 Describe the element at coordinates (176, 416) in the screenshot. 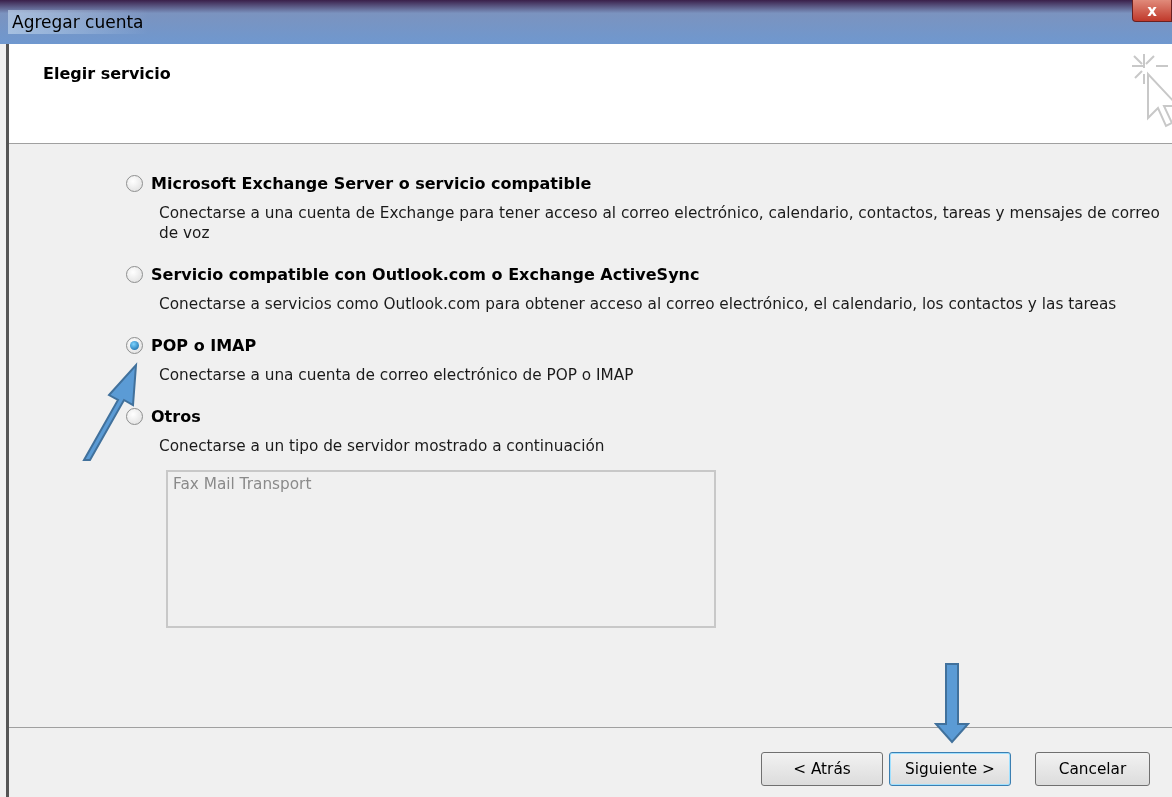

I see `option-label: Otros` at that location.